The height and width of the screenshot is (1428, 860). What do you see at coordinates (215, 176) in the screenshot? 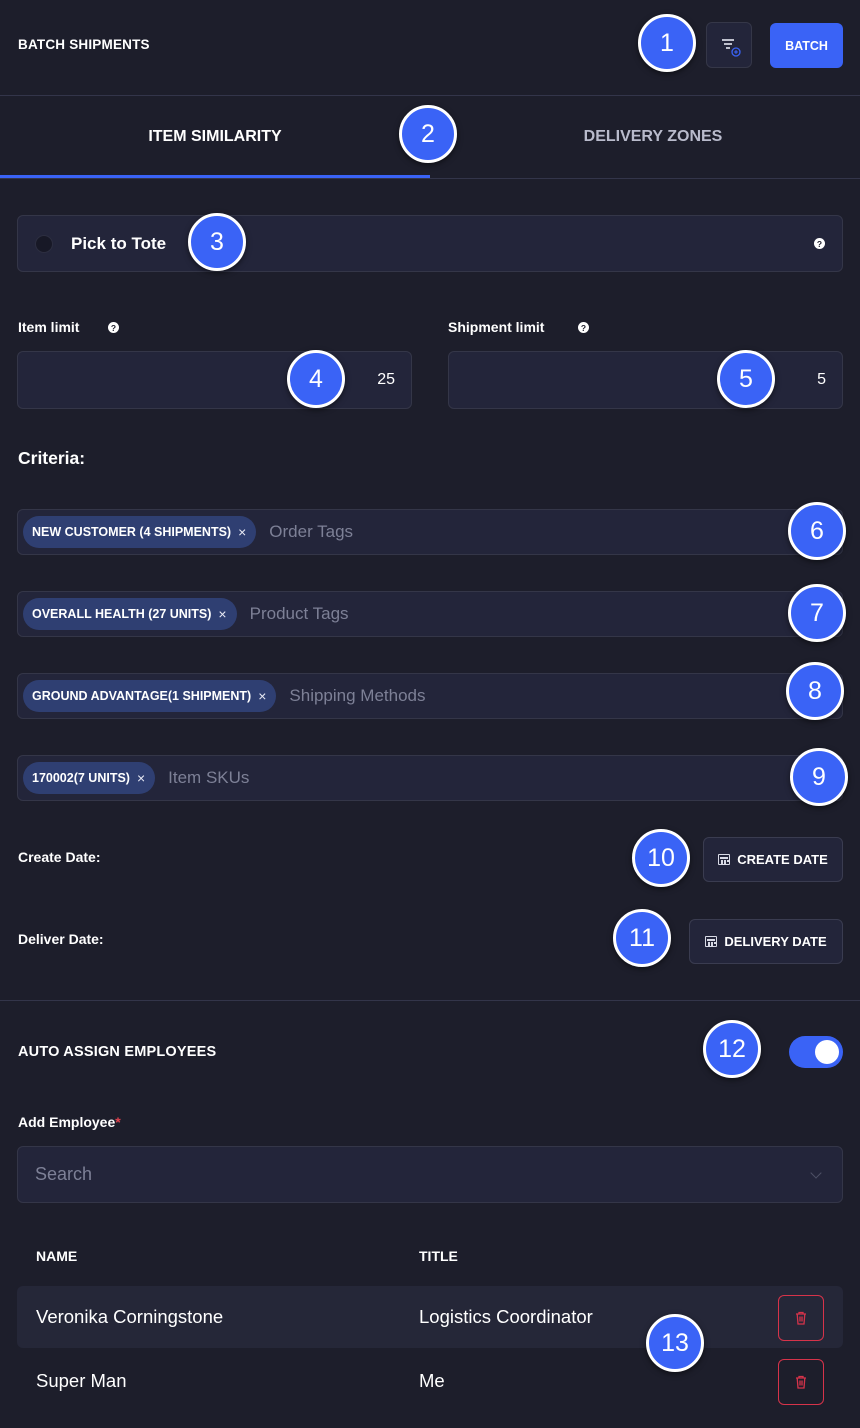
I see `active-tab-indicator` at bounding box center [215, 176].